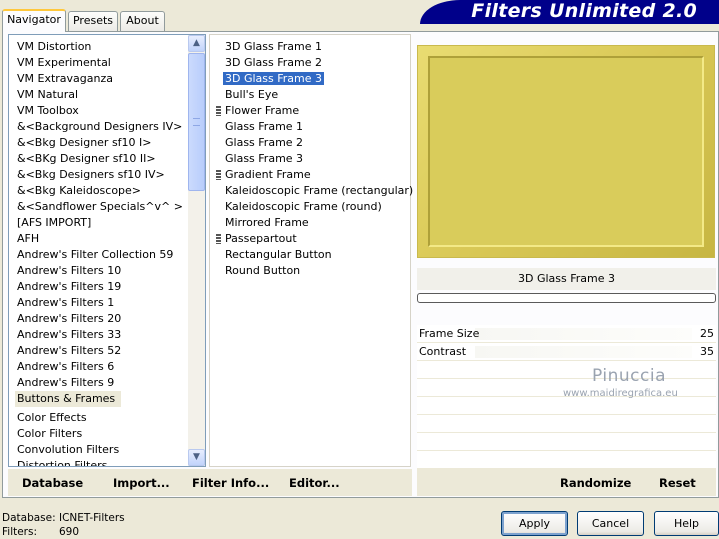 The height and width of the screenshot is (539, 719). Describe the element at coordinates (103, 191) in the screenshot. I see `category-item: &<Bkg Kaleidoscope>` at that location.